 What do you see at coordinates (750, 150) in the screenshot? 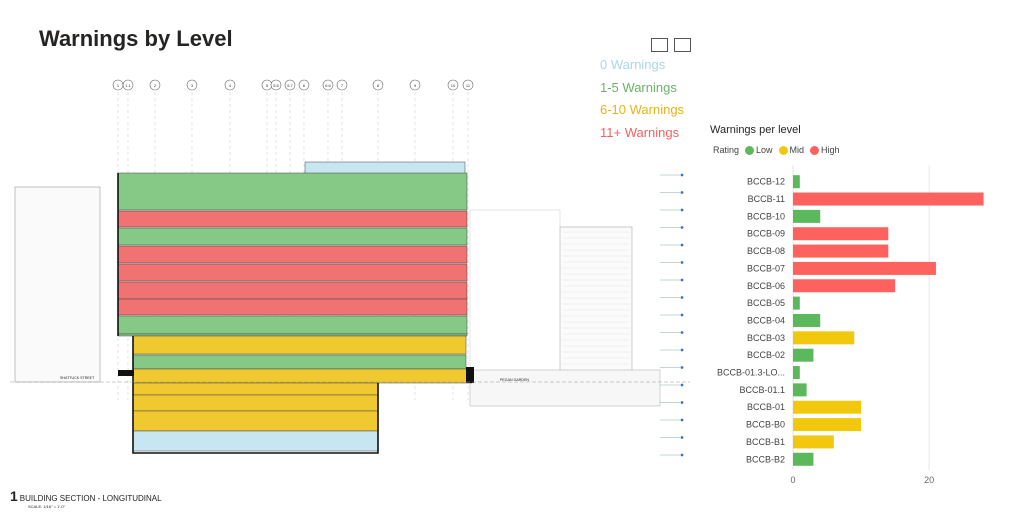
I see `legend-low-dot` at bounding box center [750, 150].